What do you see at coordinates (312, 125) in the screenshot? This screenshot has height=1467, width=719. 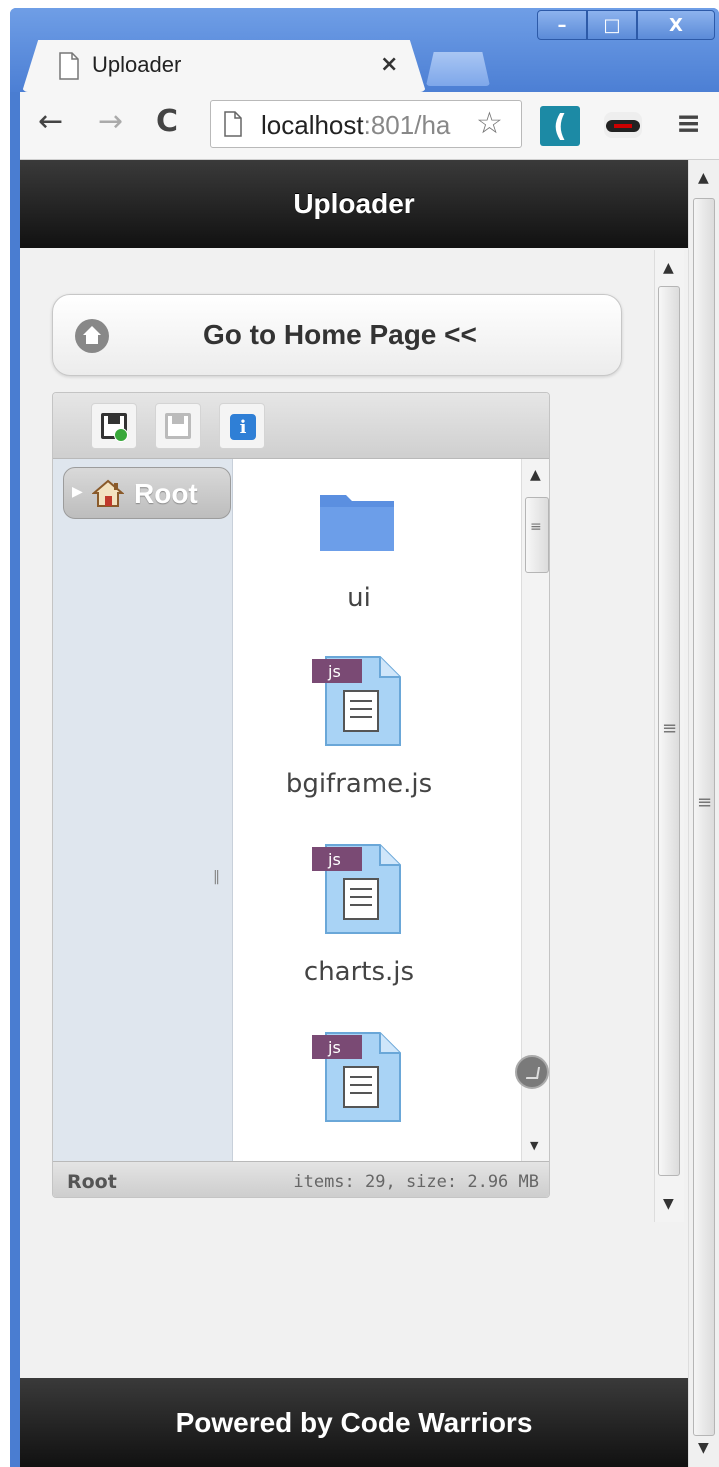 I see `url-host: localhost` at bounding box center [312, 125].